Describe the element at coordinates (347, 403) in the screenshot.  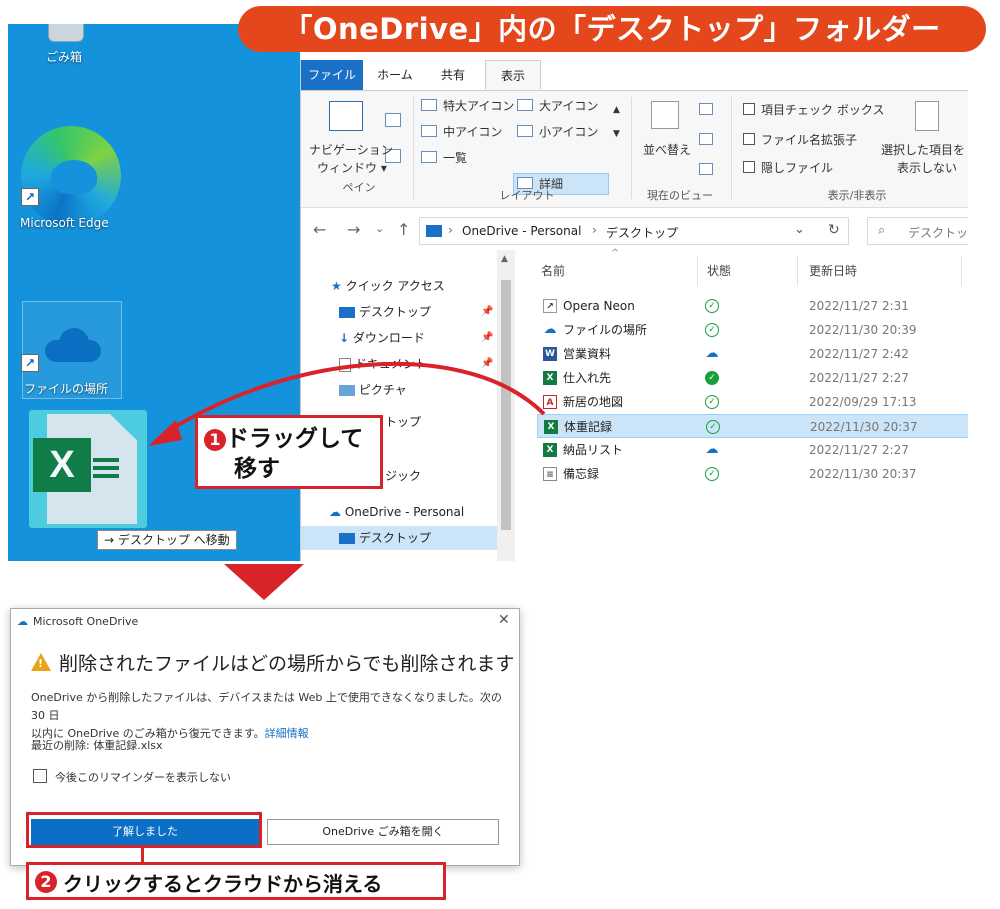
I see `drag-arrow` at that location.